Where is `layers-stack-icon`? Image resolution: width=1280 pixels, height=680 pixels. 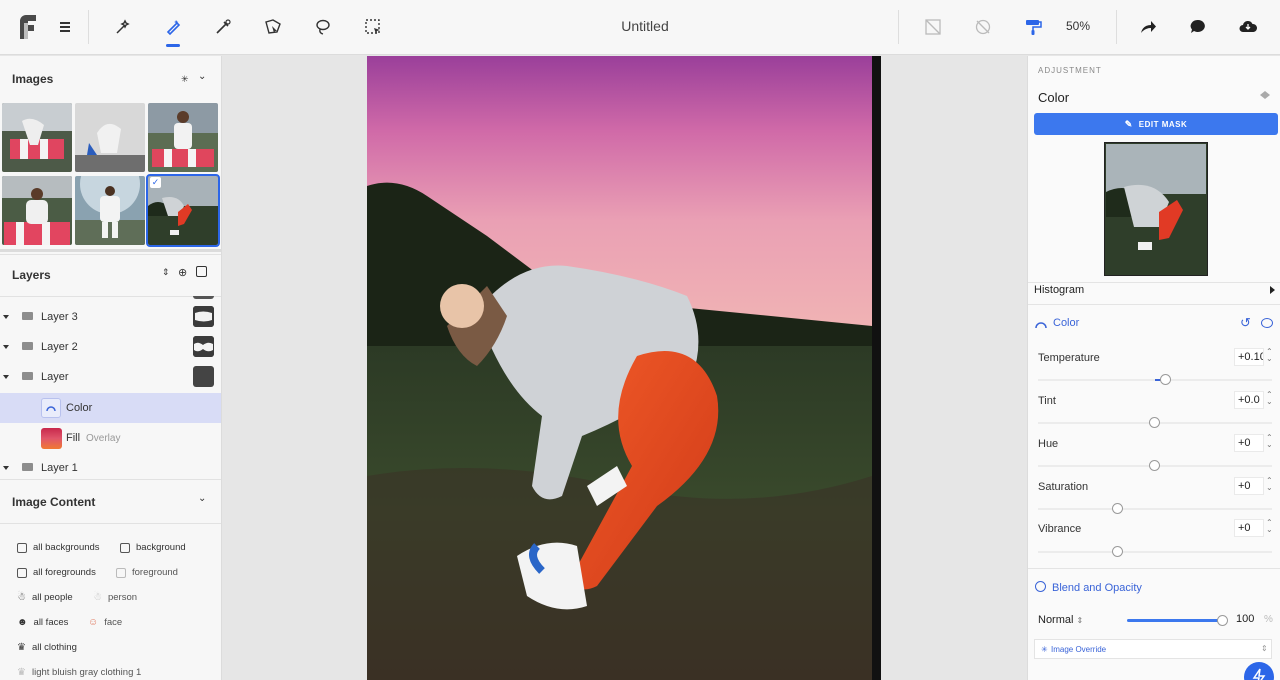 layers-stack-icon is located at coordinates (1265, 96).